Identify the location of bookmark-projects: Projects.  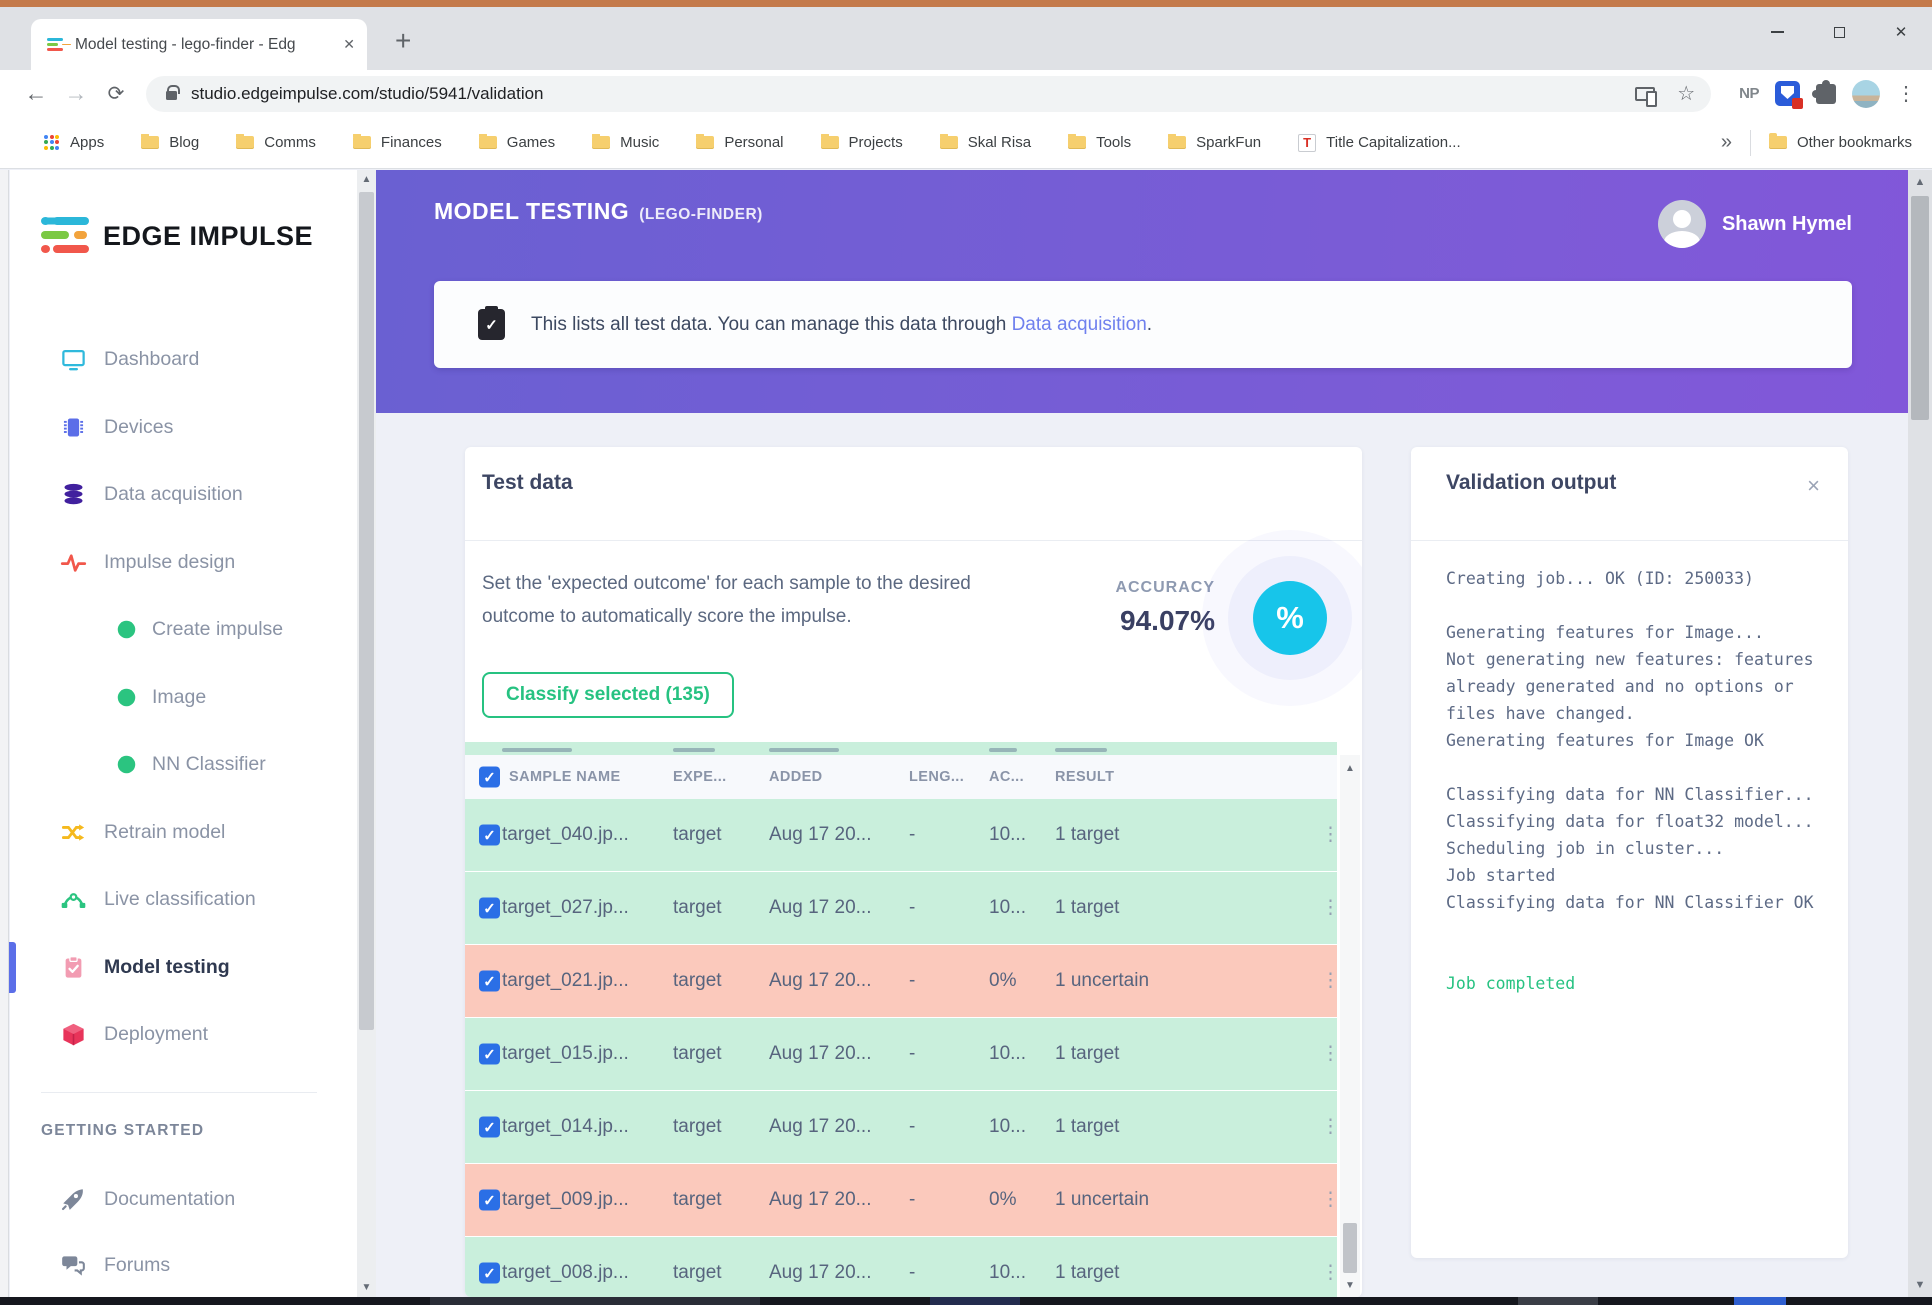
(861, 142).